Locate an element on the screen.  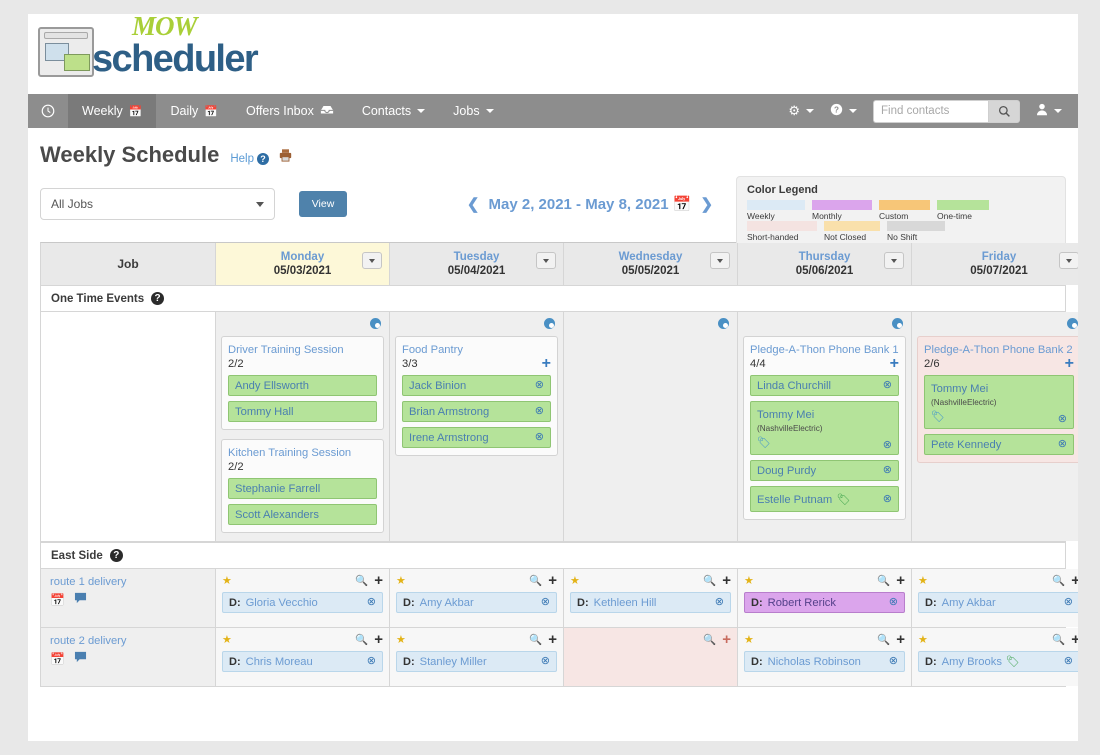
event-person: Andy Ellsworth is located at coordinates (302, 385).